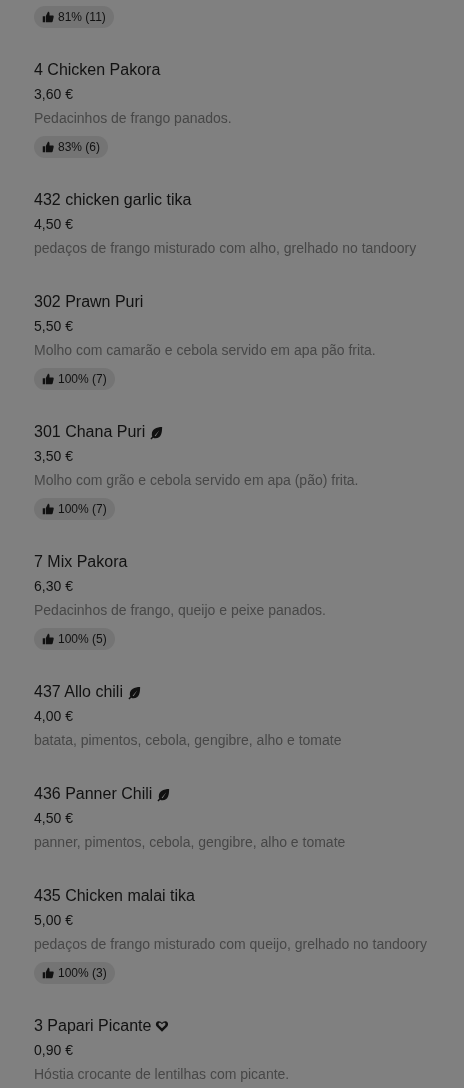 The height and width of the screenshot is (1088, 464). I want to click on price: 0,90 €, so click(54, 1050).